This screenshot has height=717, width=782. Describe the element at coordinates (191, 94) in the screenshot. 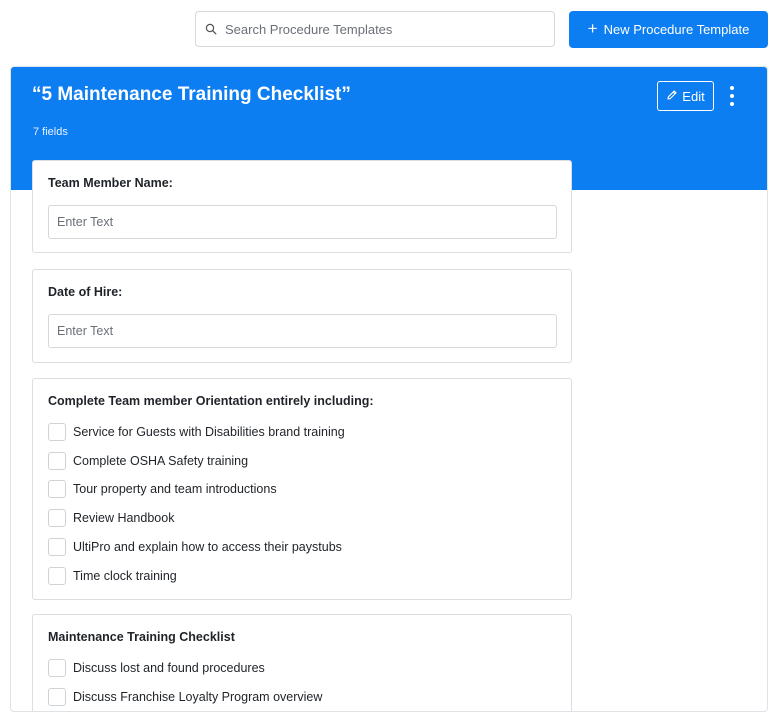

I see `template-title: “5 Maintenance Training Checklist”` at that location.